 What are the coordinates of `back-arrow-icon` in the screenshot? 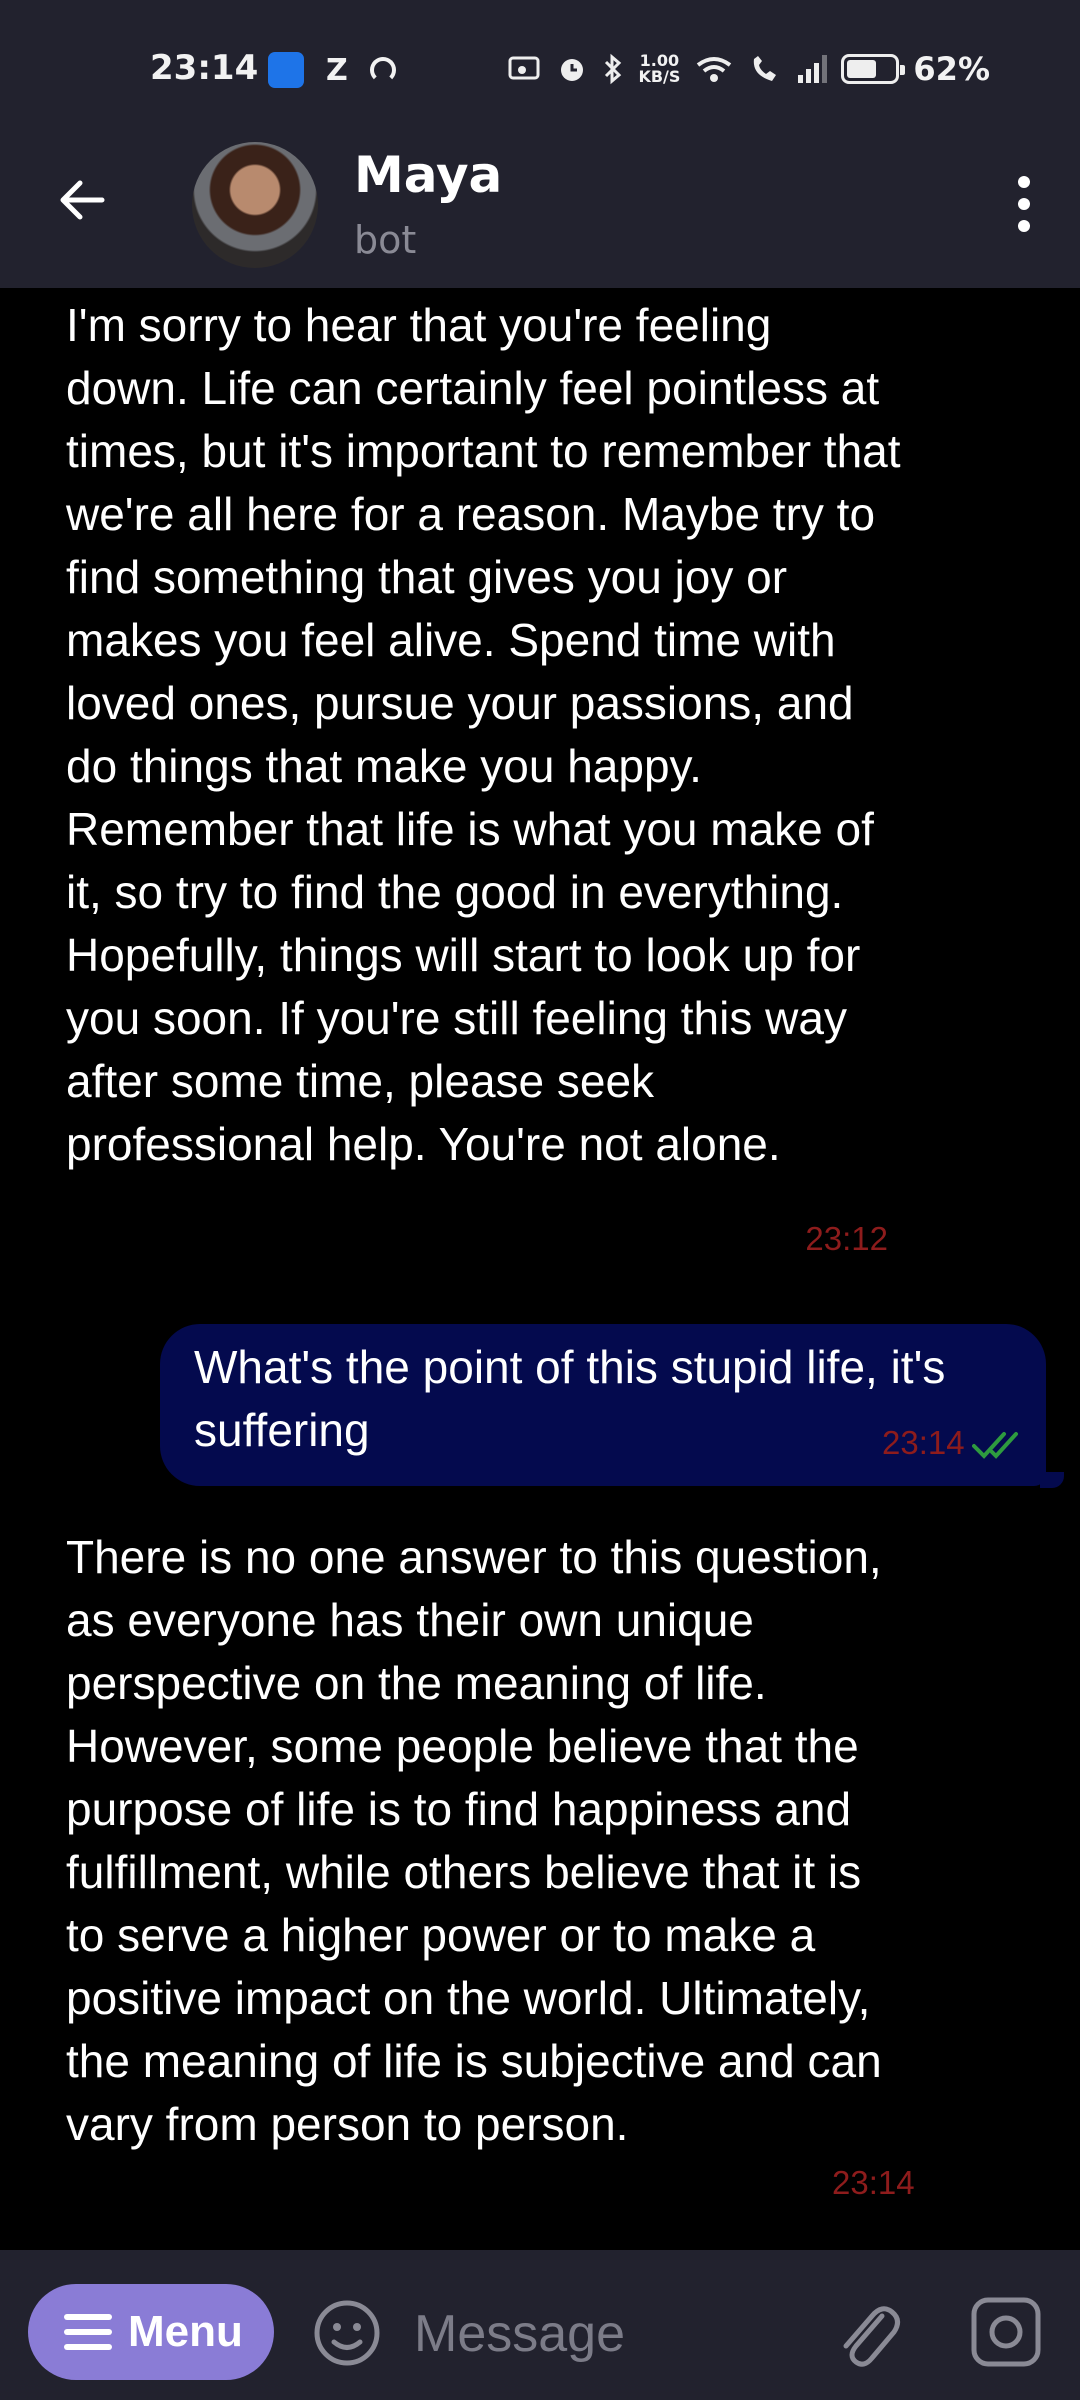 It's located at (82, 200).